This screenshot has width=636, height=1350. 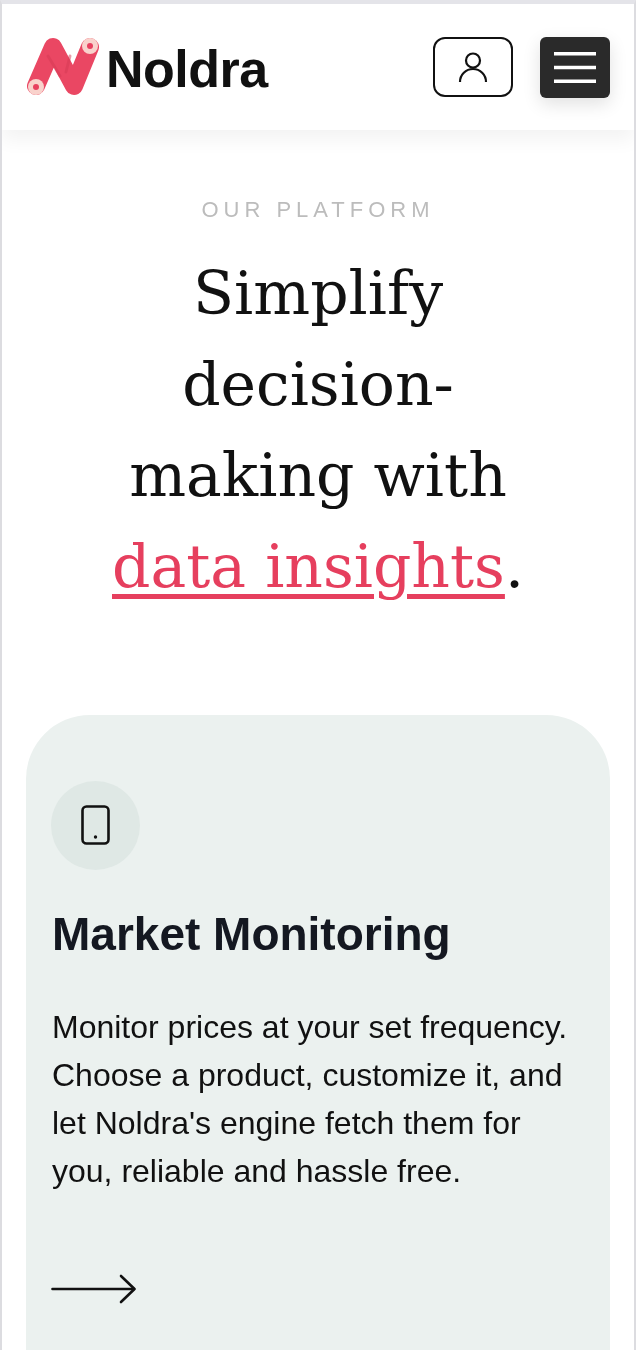 What do you see at coordinates (147, 67) in the screenshot?
I see `home-link: Noldra` at bounding box center [147, 67].